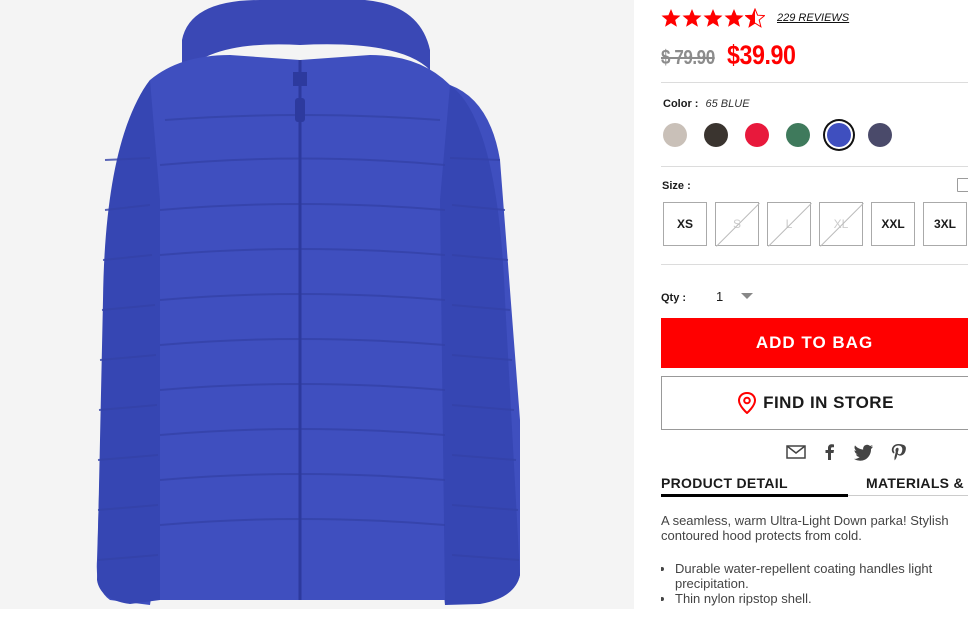 This screenshot has width=968, height=623. What do you see at coordinates (847, 452) in the screenshot?
I see `share-row` at bounding box center [847, 452].